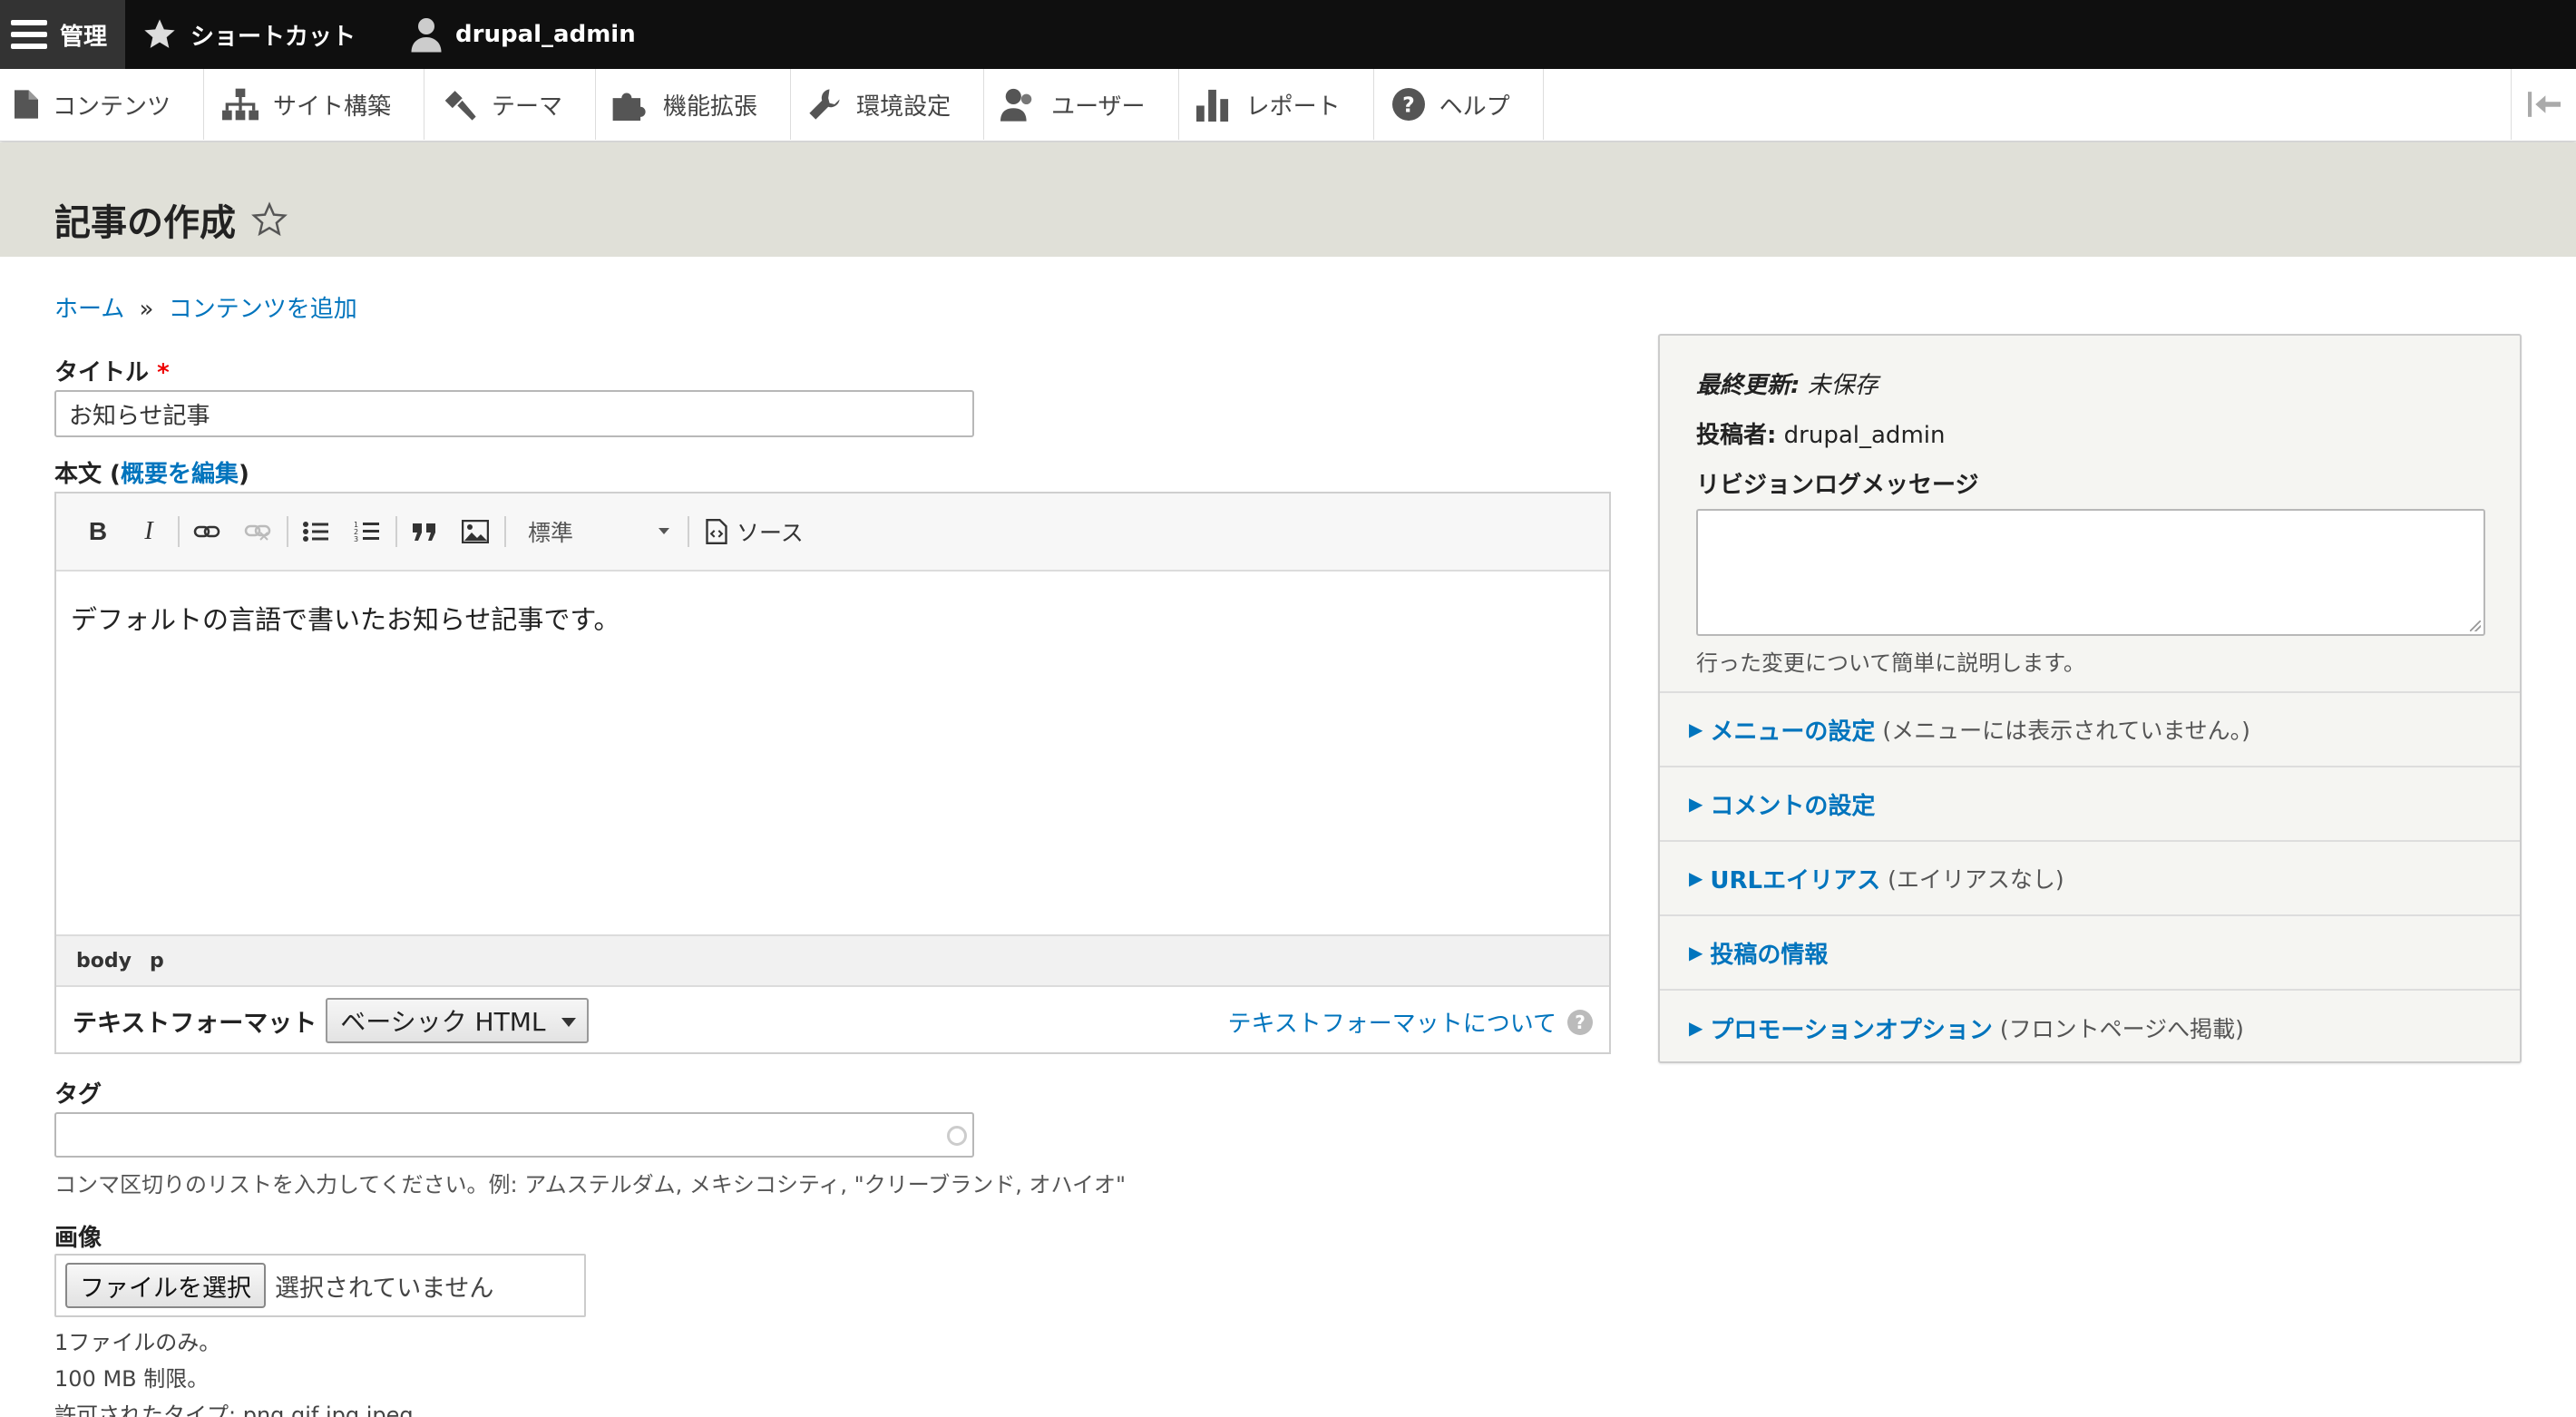  Describe the element at coordinates (2089, 383) in the screenshot. I see `last-updated: 最終更新: 未保存` at that location.